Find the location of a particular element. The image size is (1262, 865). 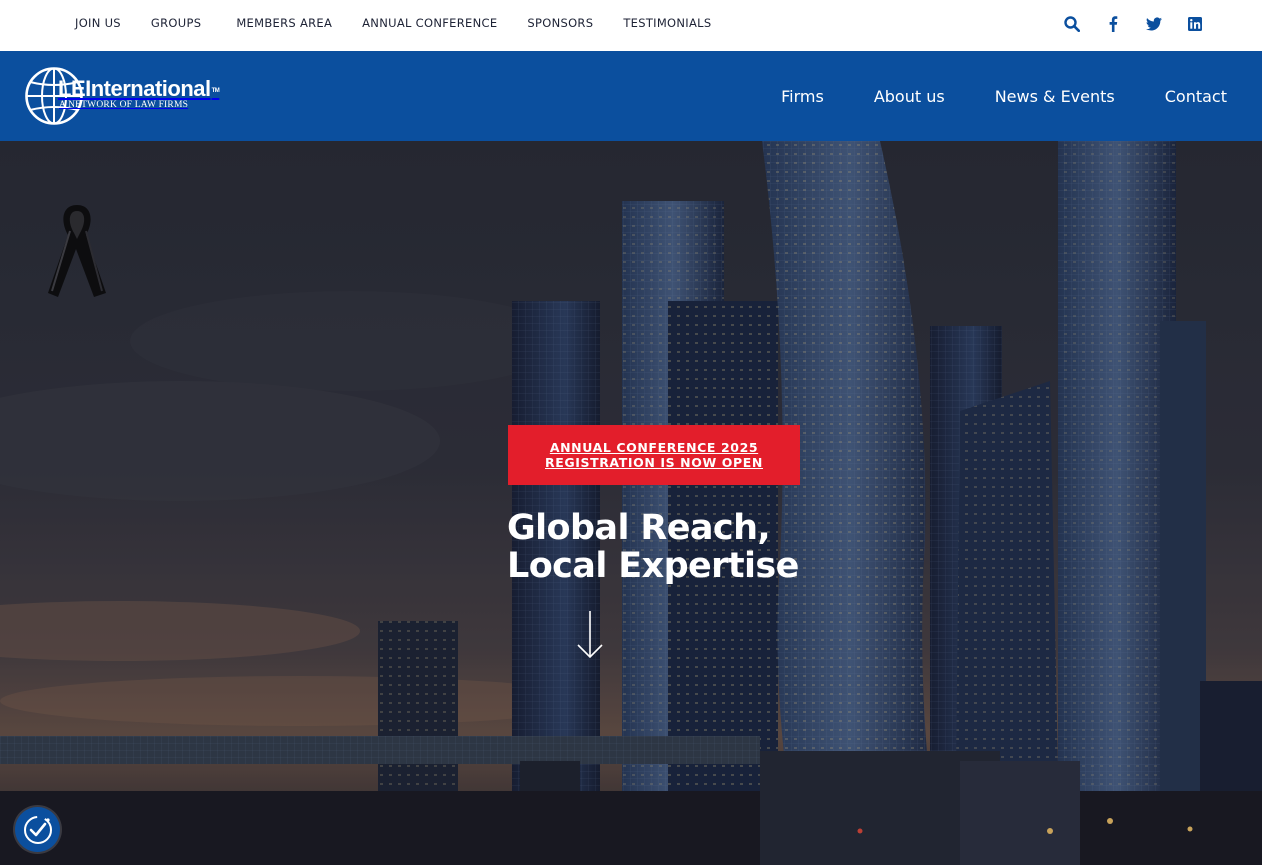

top-nav-sponsors: SPONSORS is located at coordinates (560, 23).